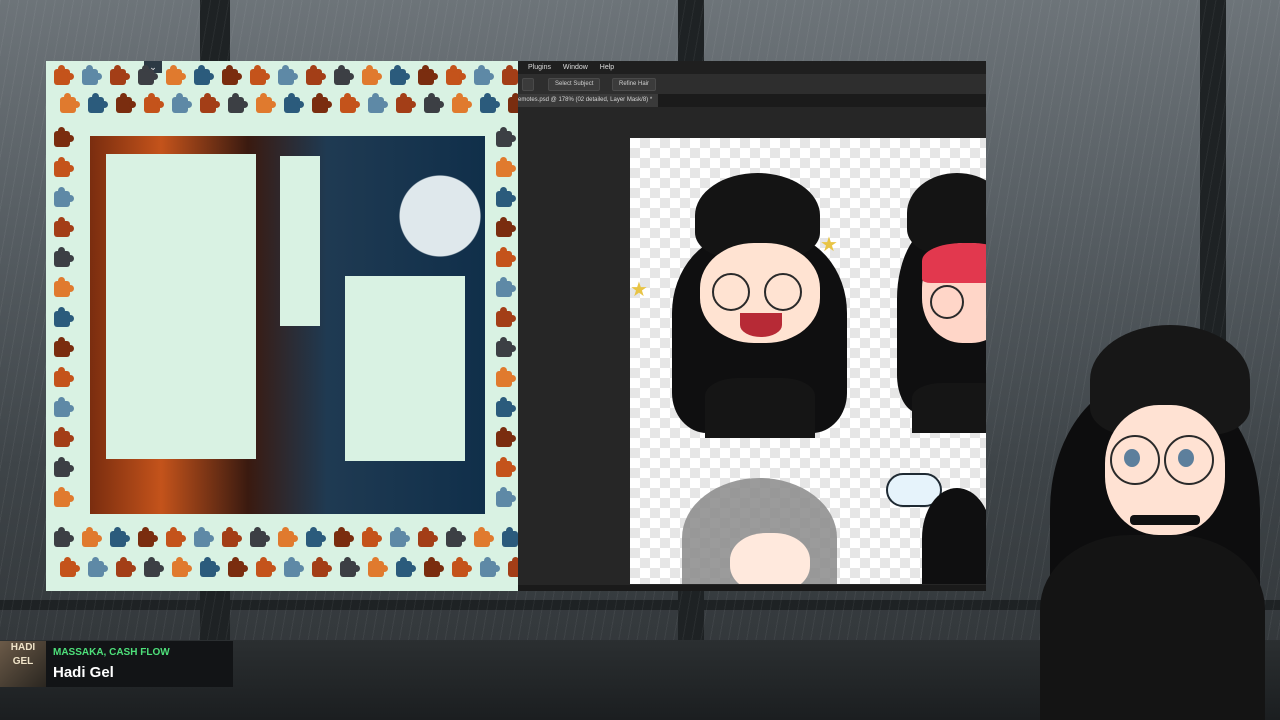 Image resolution: width=1280 pixels, height=720 pixels. I want to click on select-subject-button: Select Subject, so click(574, 84).